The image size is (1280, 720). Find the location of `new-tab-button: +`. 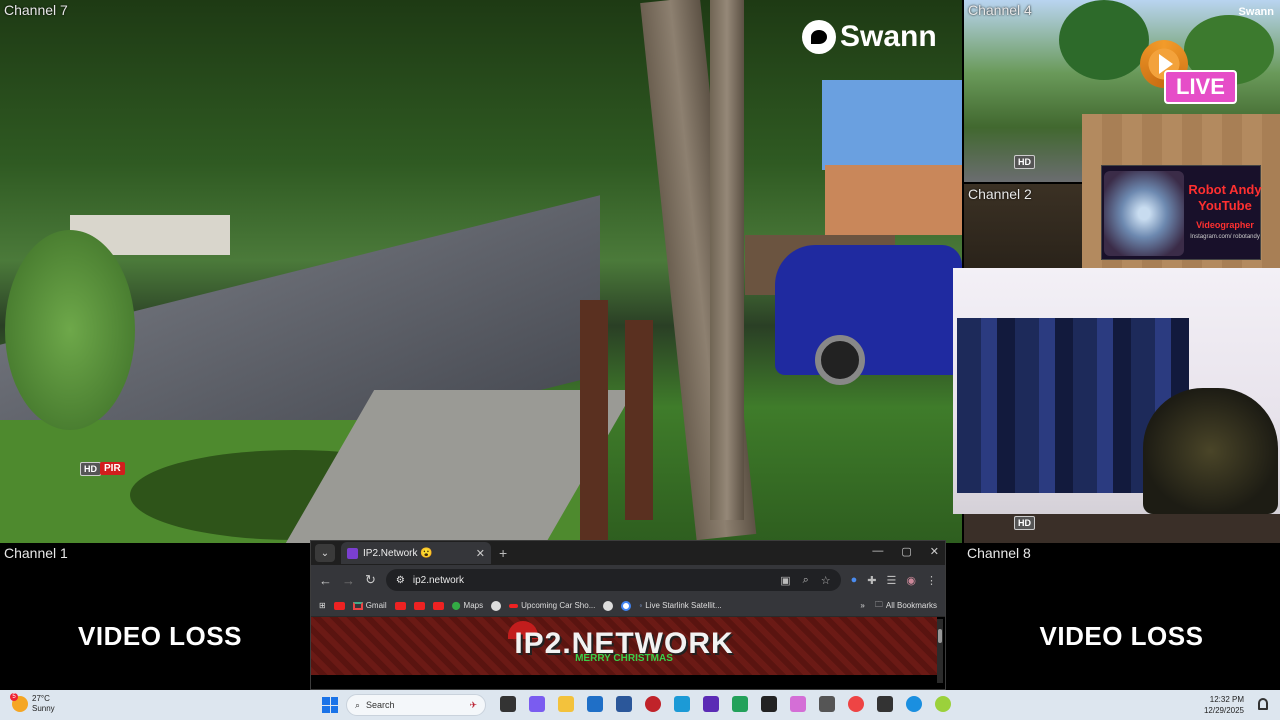

new-tab-button: + is located at coordinates (503, 553).